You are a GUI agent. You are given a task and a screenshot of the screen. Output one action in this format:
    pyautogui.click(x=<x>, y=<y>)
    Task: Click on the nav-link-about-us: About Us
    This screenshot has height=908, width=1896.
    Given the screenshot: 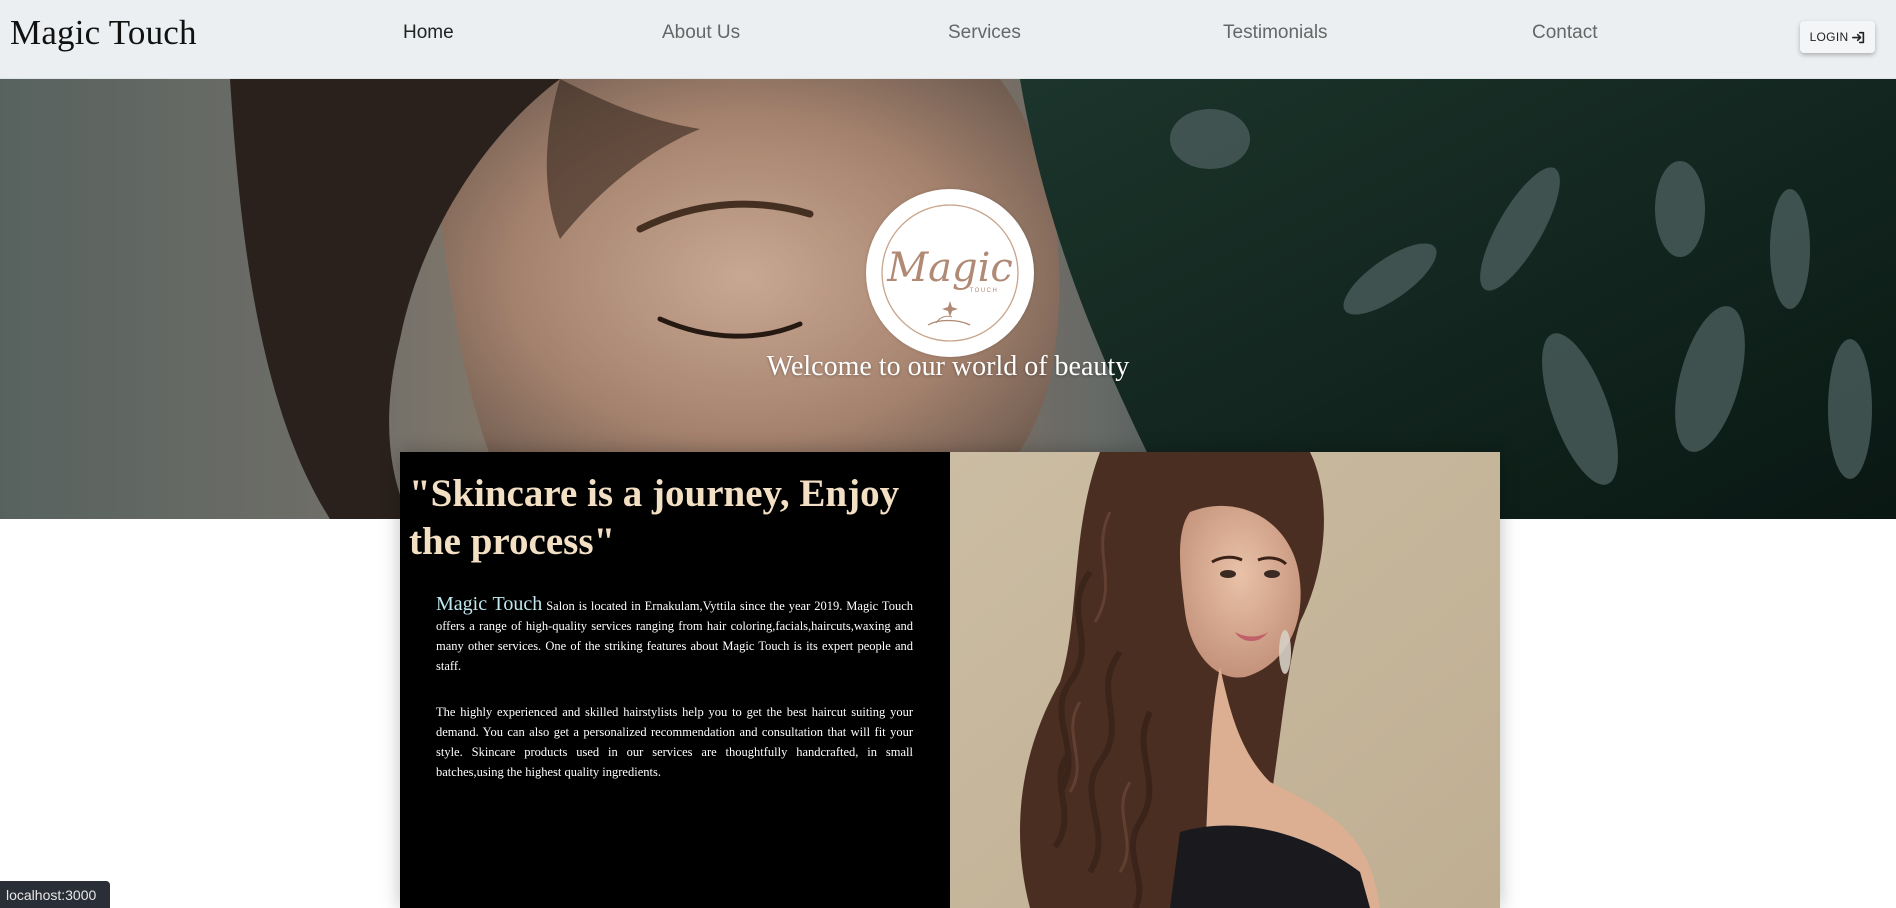 What is the action you would take?
    pyautogui.click(x=701, y=33)
    